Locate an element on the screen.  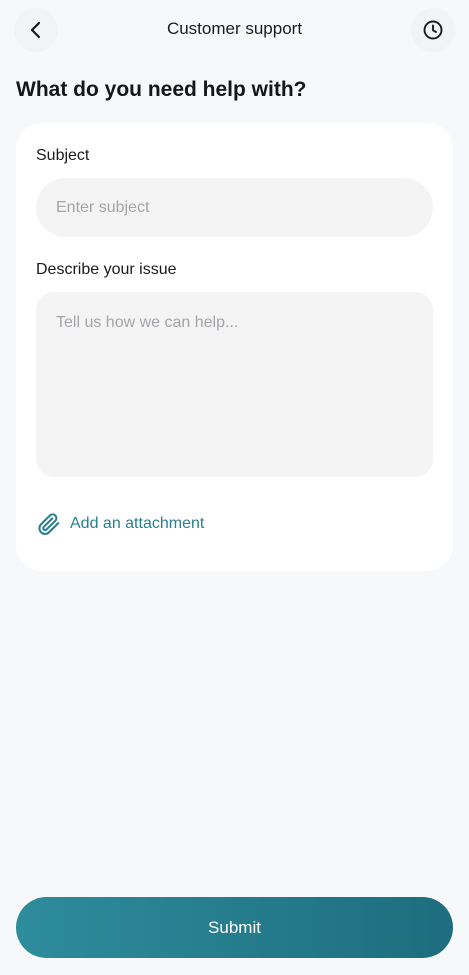
add-attachment-button: Add an attachment is located at coordinates (120, 524).